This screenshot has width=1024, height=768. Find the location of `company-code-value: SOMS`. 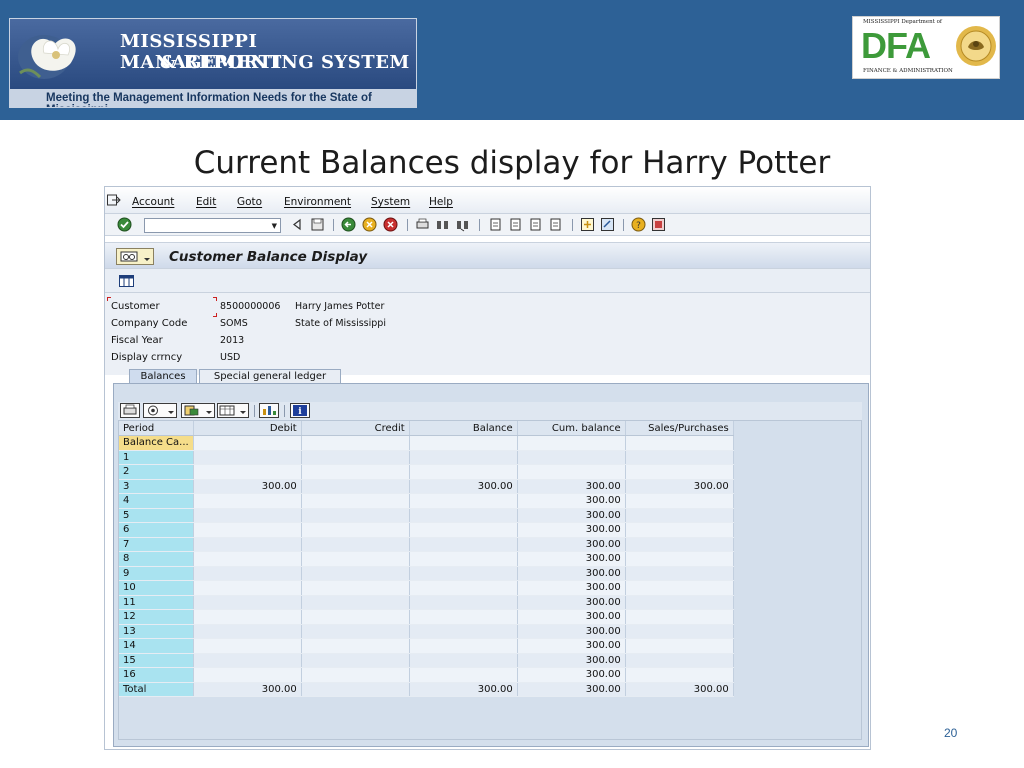

company-code-value: SOMS is located at coordinates (234, 323).